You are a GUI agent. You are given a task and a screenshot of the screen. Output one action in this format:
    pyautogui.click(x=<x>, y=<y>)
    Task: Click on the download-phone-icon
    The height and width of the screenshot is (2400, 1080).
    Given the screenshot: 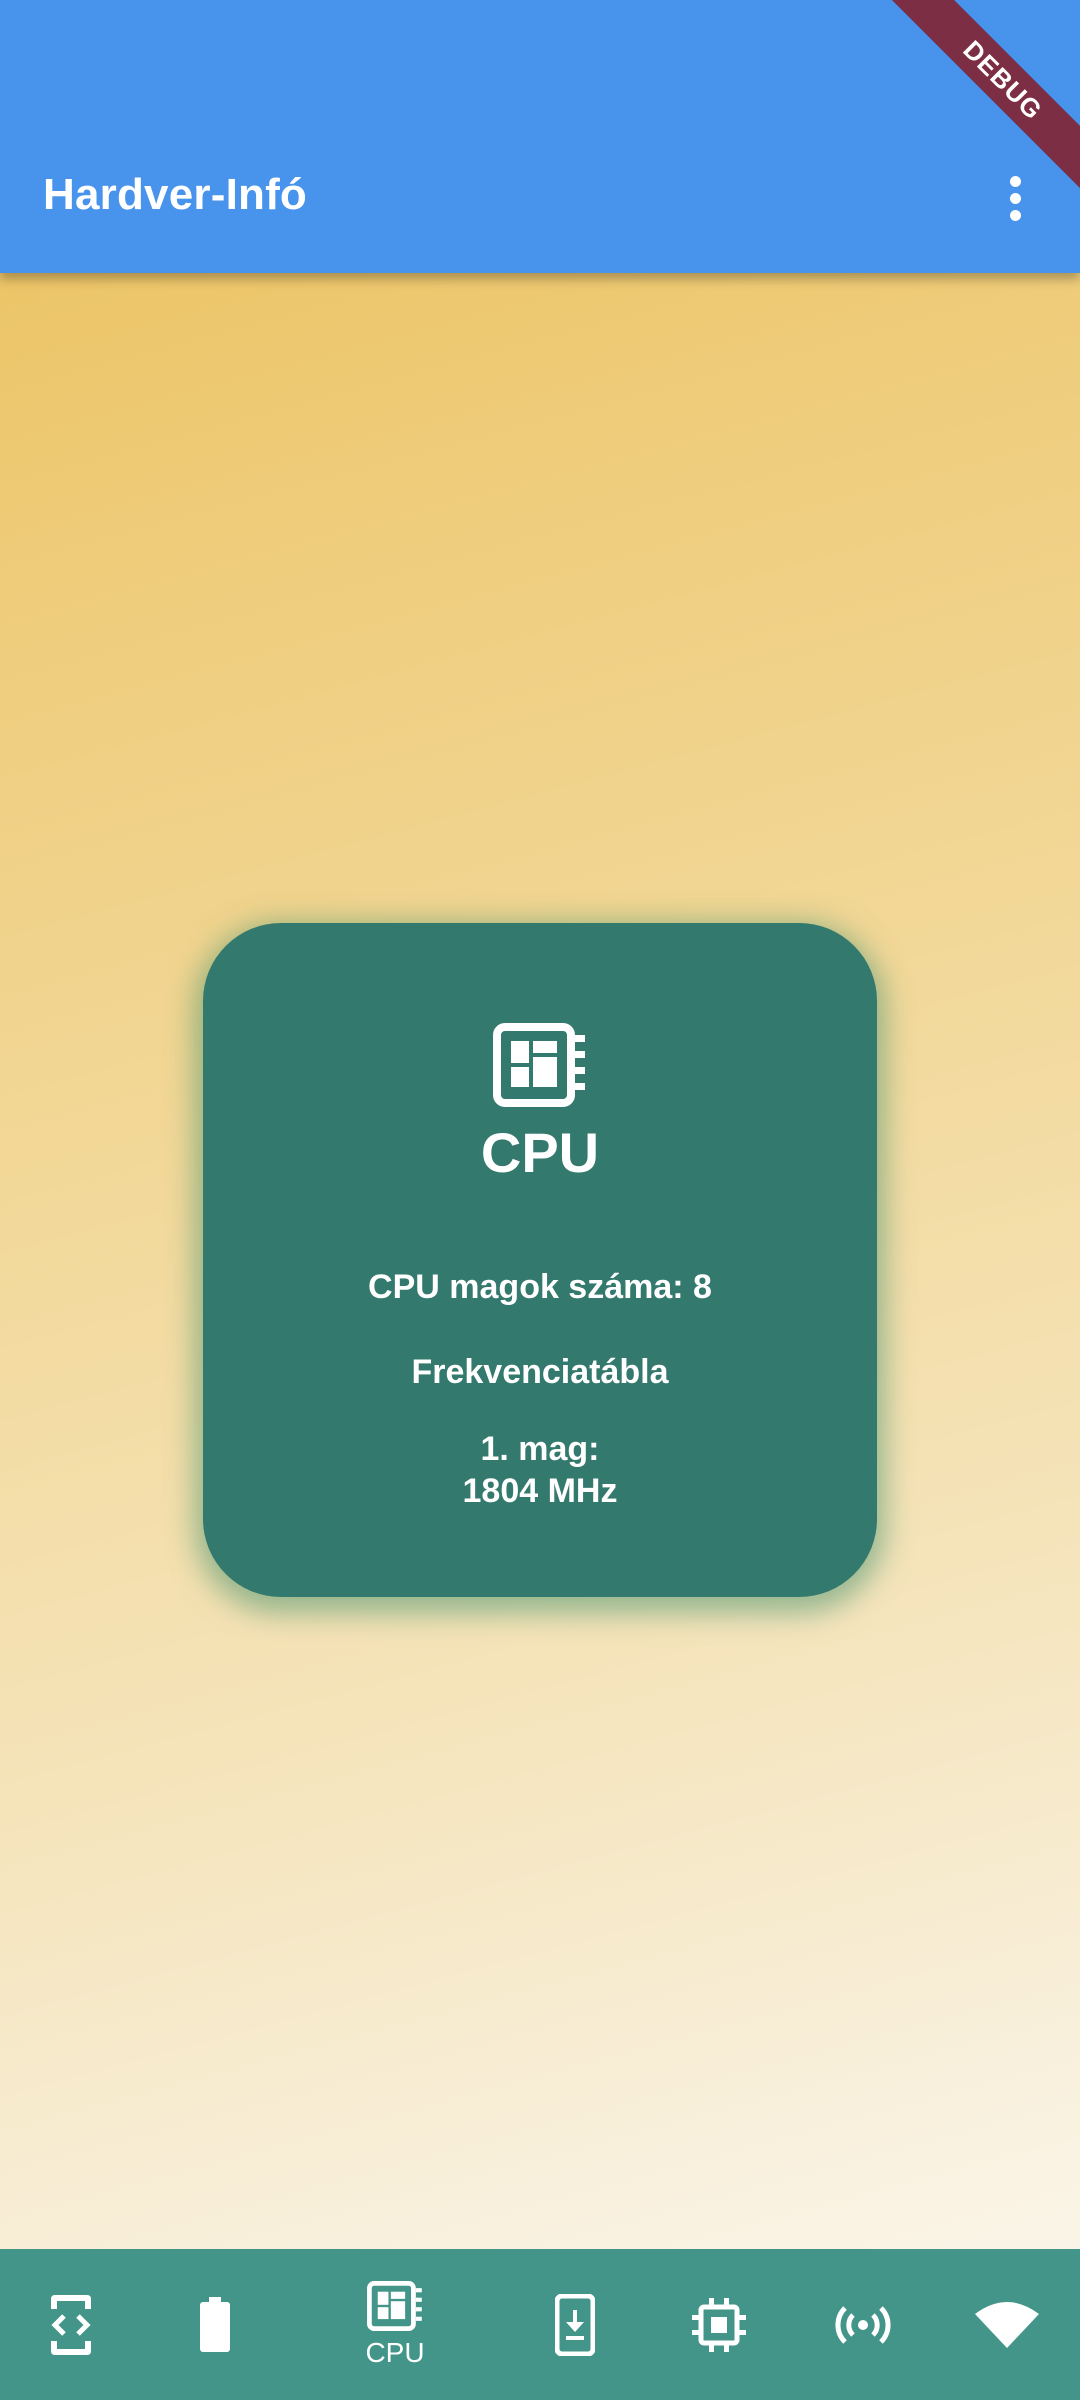 What is the action you would take?
    pyautogui.click(x=575, y=2324)
    